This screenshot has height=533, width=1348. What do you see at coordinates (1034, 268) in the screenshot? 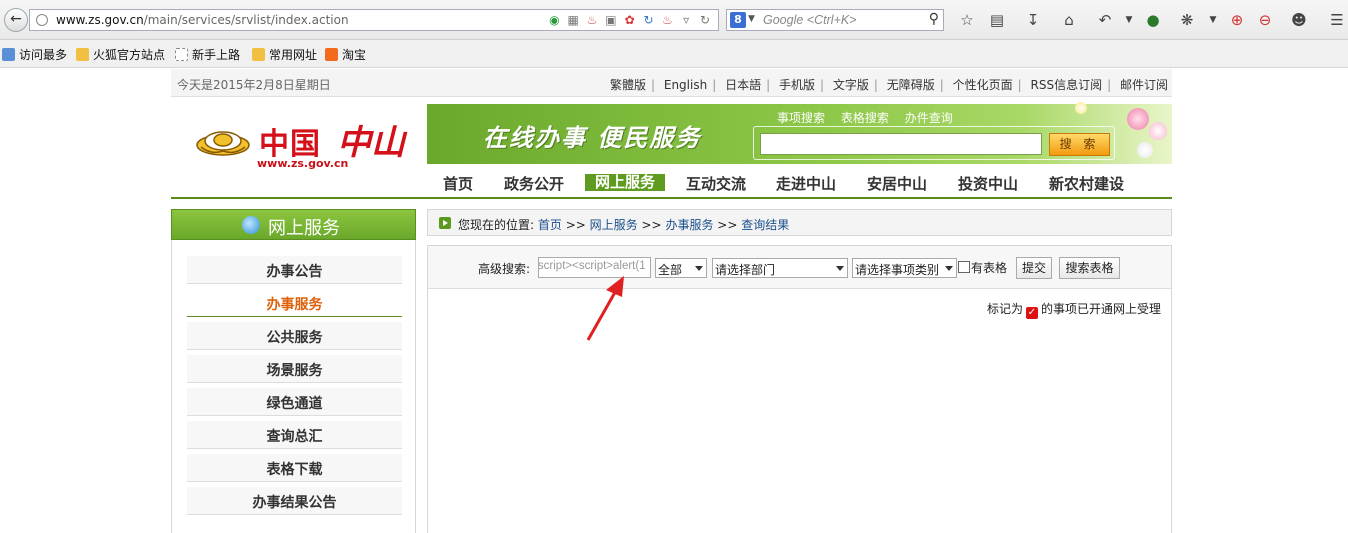
I see `submit-button: 提交` at bounding box center [1034, 268].